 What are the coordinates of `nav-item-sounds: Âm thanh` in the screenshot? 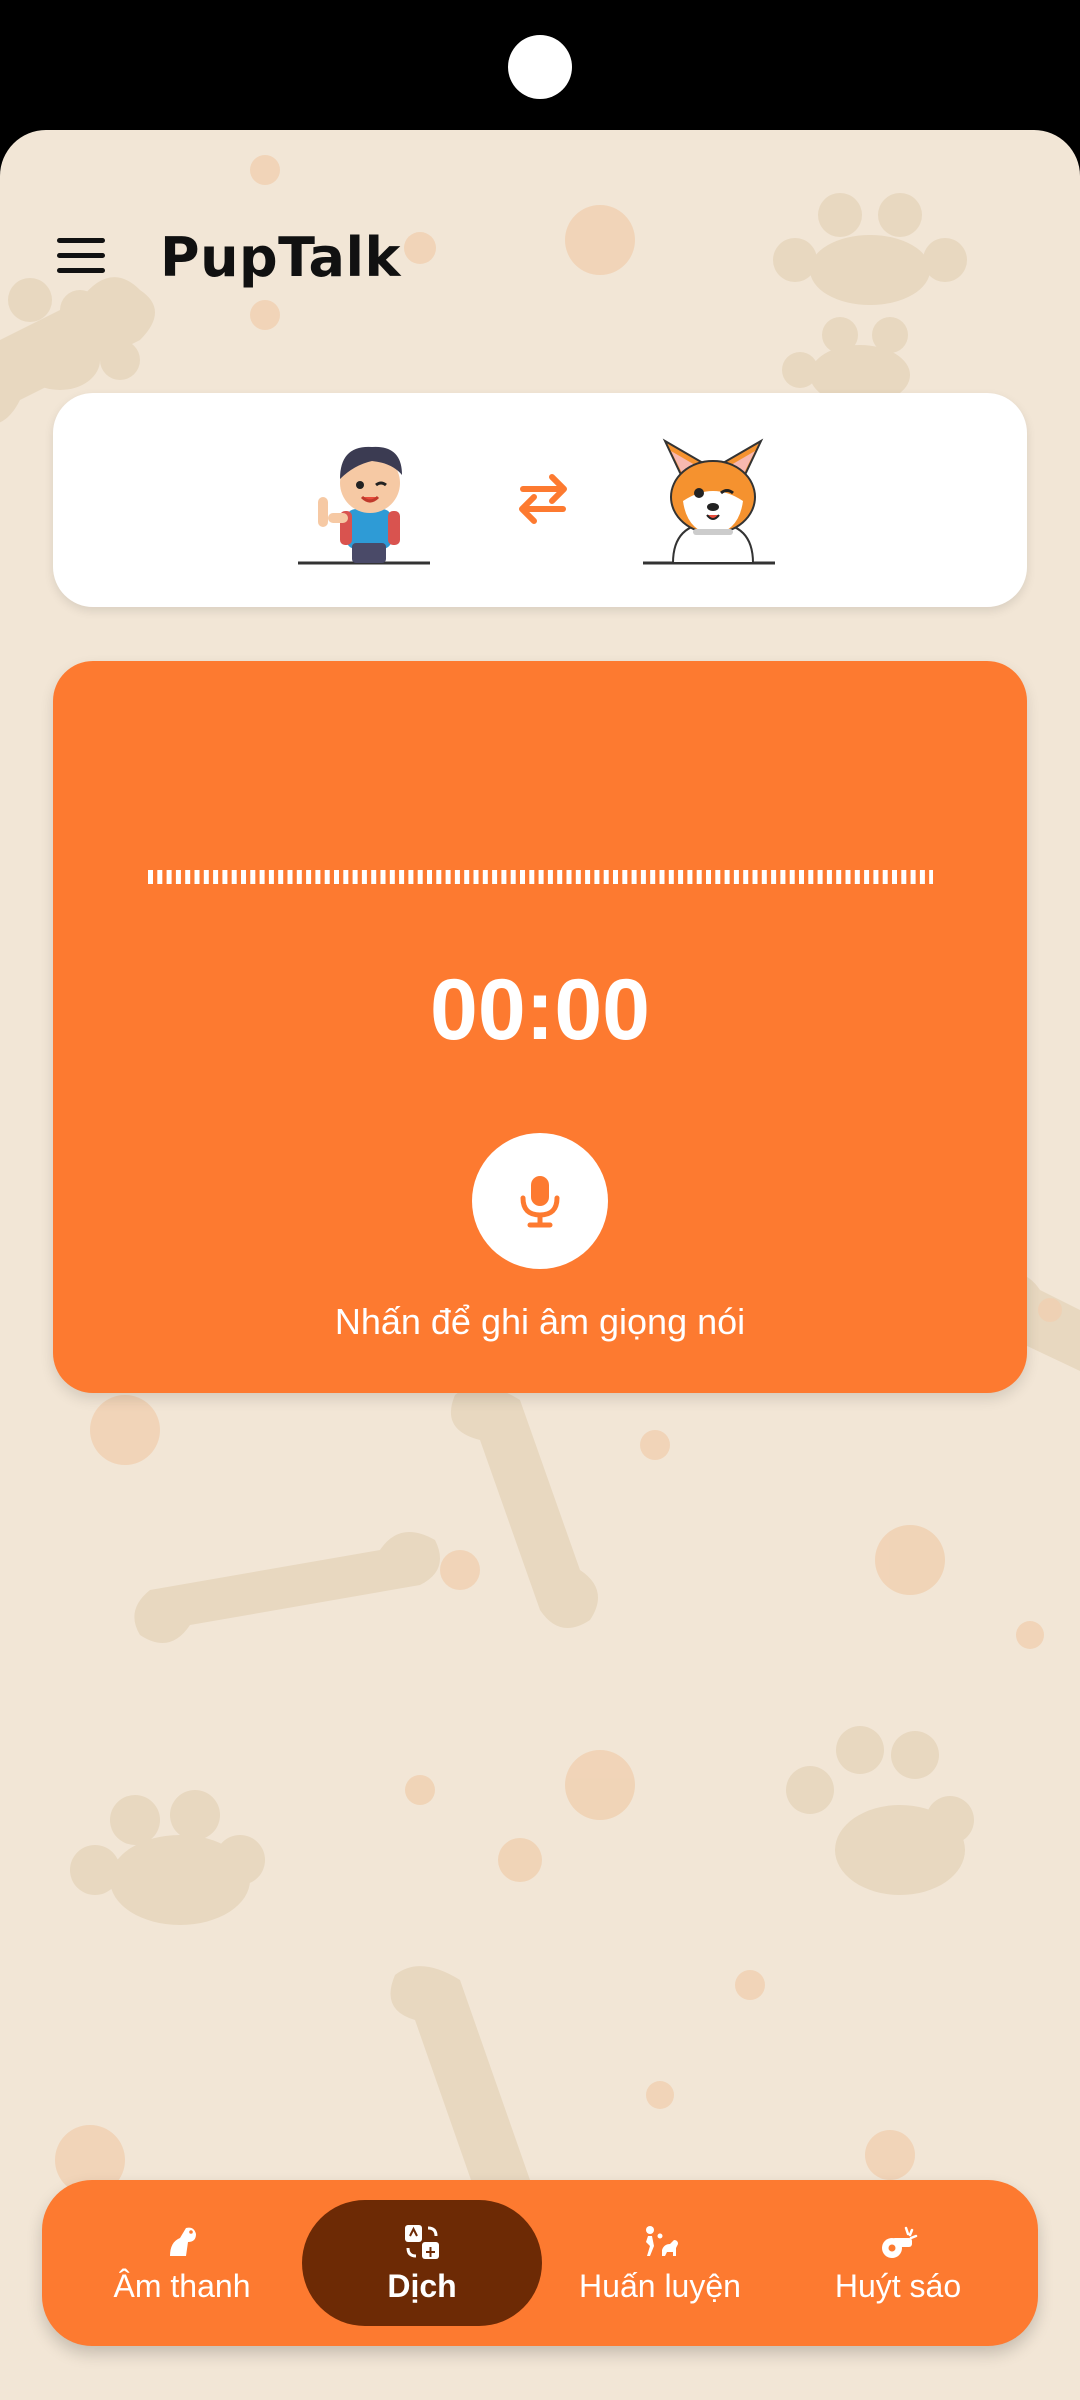 It's located at (182, 2263).